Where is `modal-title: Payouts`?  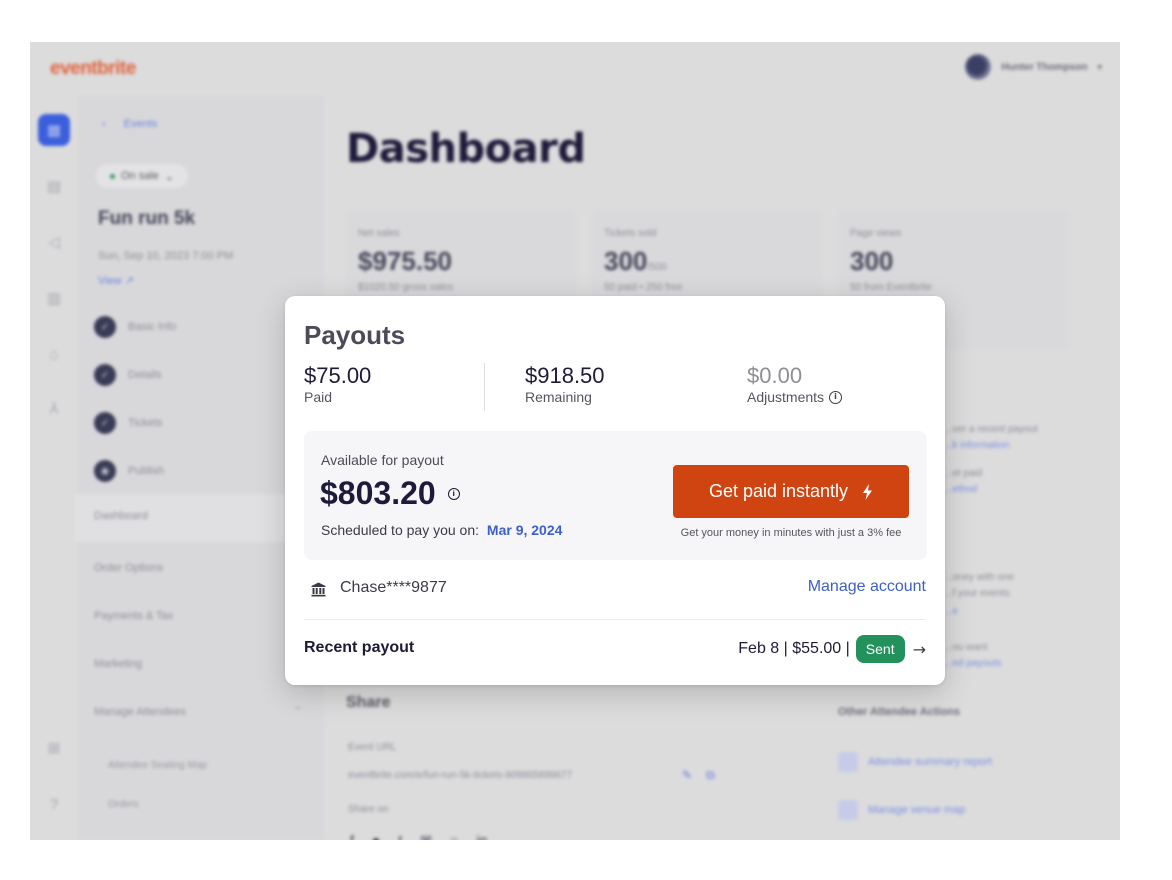
modal-title: Payouts is located at coordinates (355, 335).